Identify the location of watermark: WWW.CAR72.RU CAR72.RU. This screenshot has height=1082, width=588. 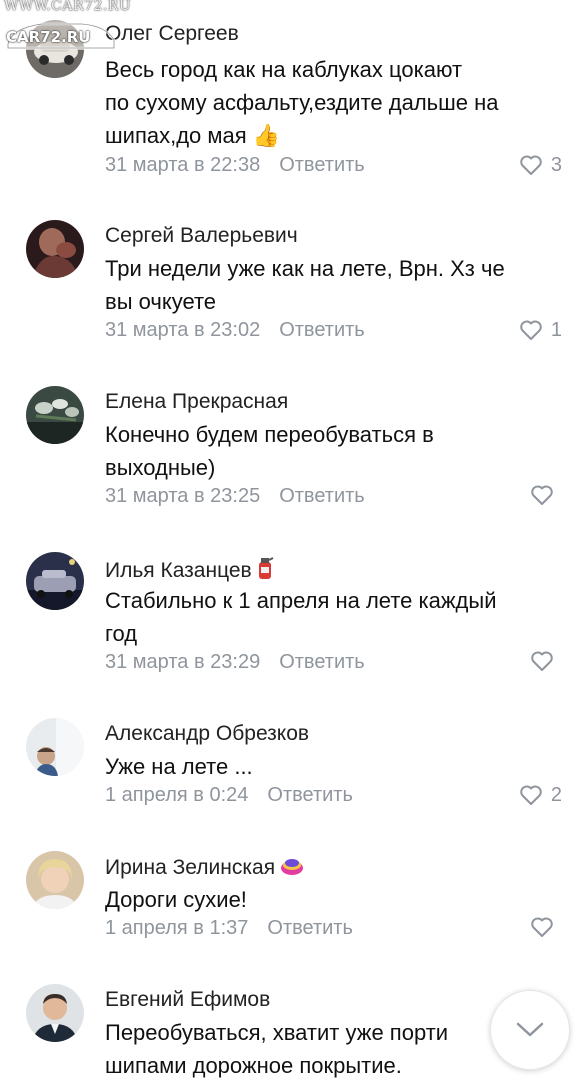
(70, 31).